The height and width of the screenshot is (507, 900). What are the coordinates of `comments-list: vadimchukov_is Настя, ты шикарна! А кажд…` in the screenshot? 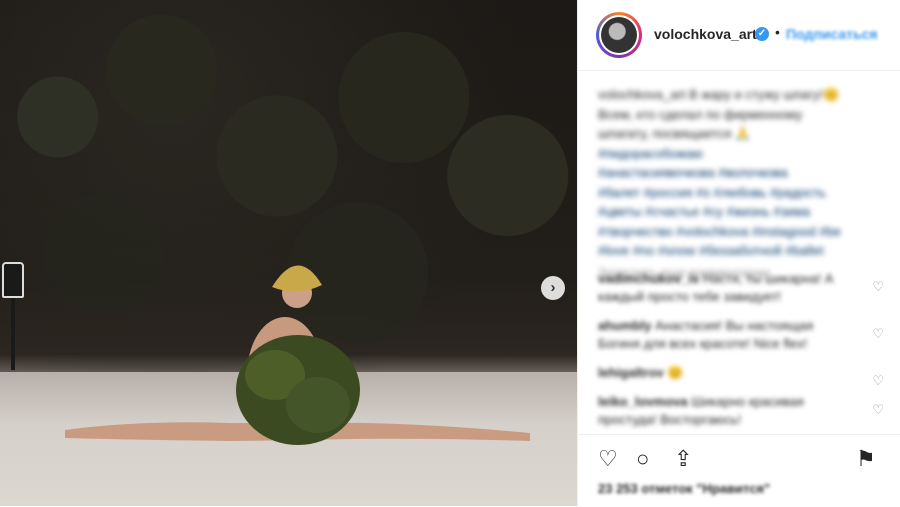 It's located at (743, 355).